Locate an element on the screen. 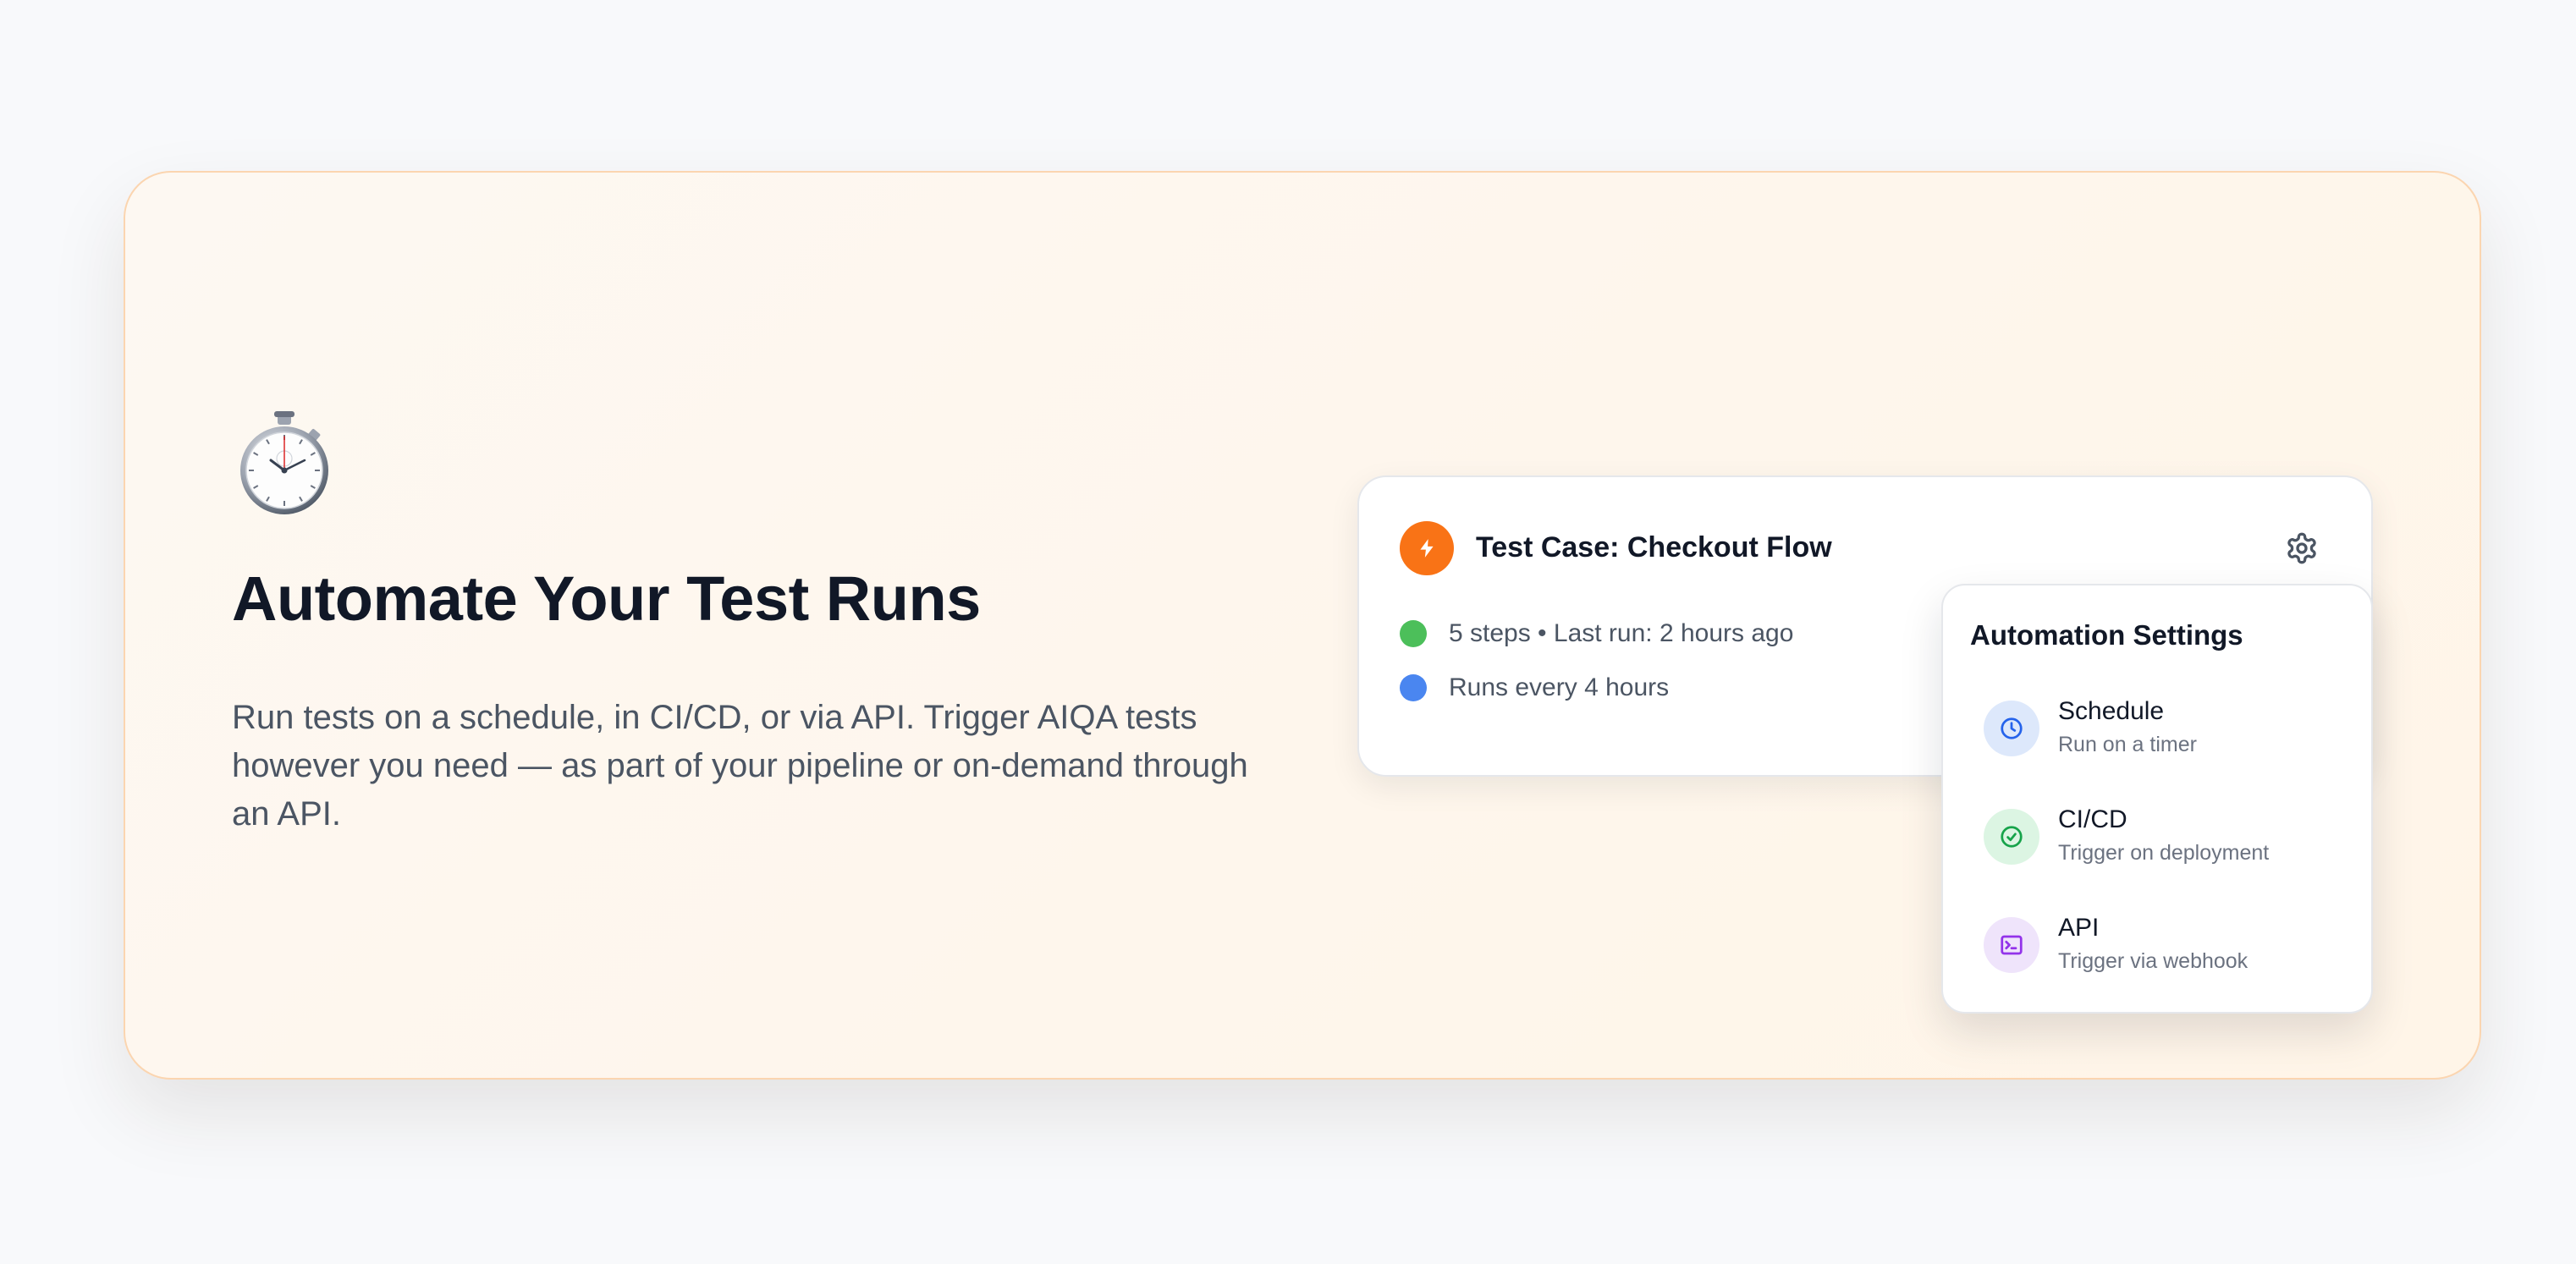  option-schedule: Schedule Run on a timer is located at coordinates (2166, 732).